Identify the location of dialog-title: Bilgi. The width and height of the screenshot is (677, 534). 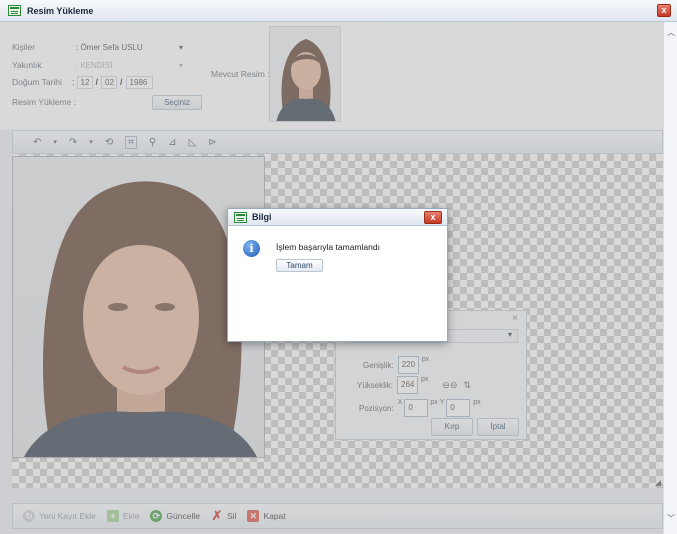
(262, 217).